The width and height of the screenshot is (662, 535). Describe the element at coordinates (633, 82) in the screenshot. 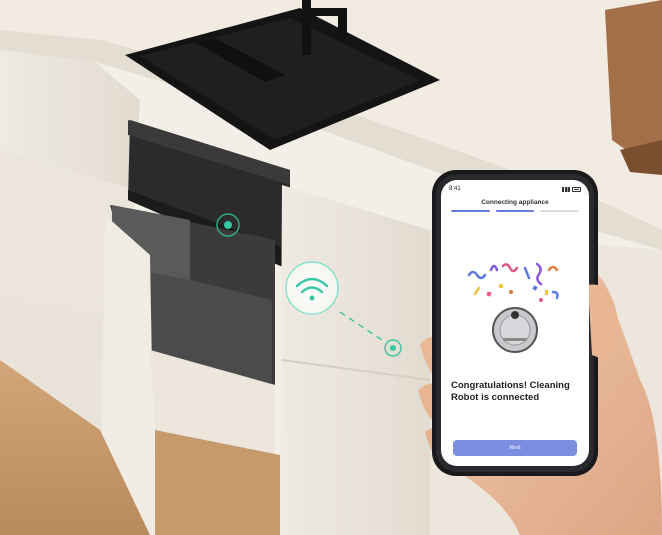

I see `cutting-board` at that location.